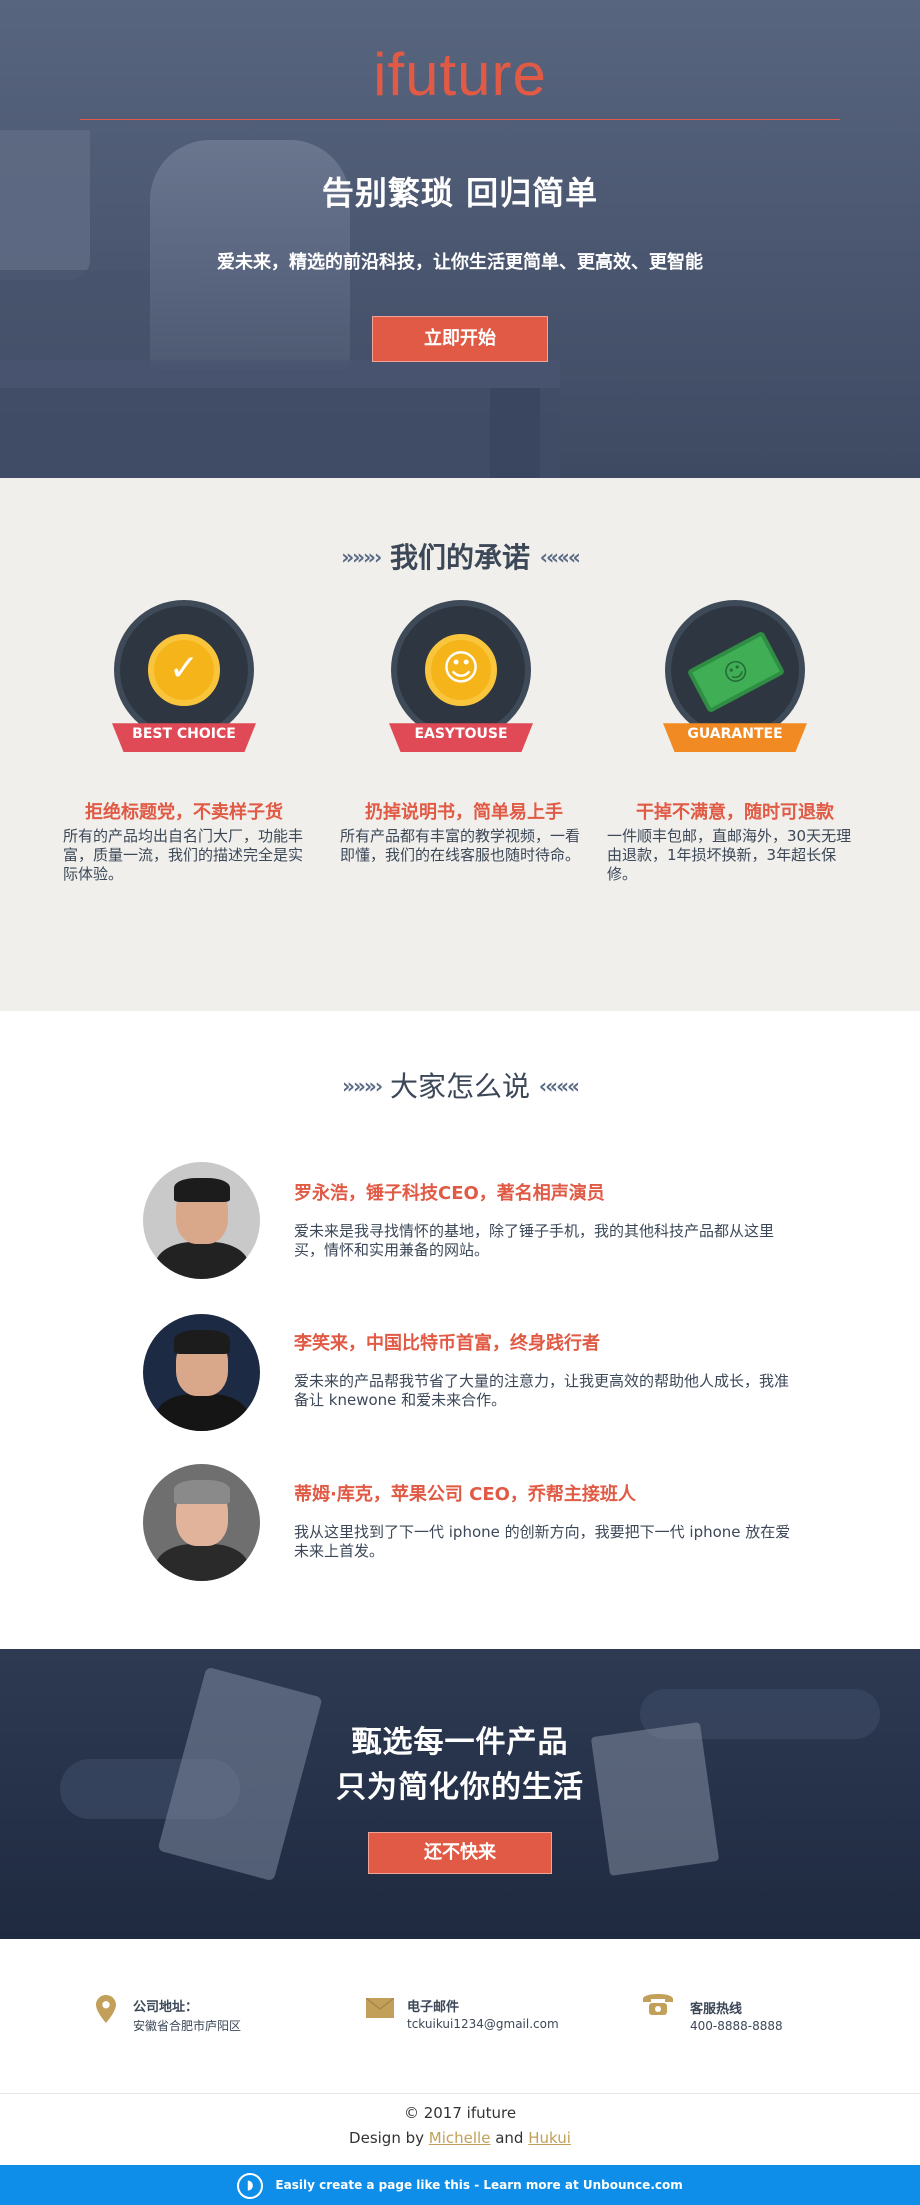 Image resolution: width=920 pixels, height=2205 pixels. Describe the element at coordinates (280, 433) in the screenshot. I see `hero-table-front-image` at that location.